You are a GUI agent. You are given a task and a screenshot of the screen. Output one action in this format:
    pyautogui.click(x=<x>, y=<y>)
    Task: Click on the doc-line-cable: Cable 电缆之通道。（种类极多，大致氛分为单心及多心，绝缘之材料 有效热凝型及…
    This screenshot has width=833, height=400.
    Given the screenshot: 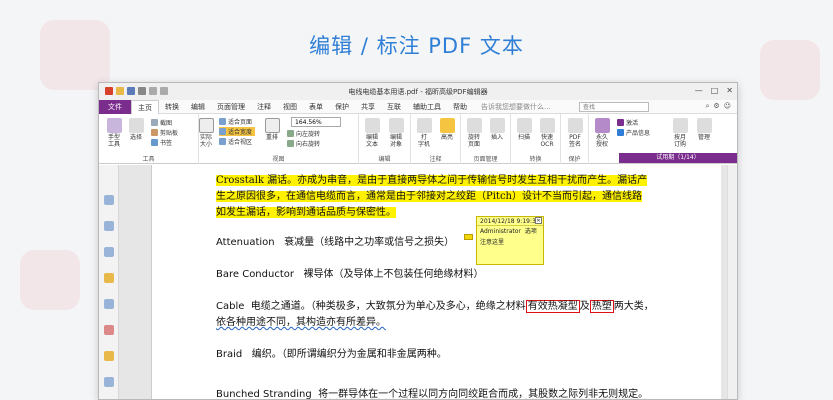 What is the action you would take?
    pyautogui.click(x=435, y=305)
    